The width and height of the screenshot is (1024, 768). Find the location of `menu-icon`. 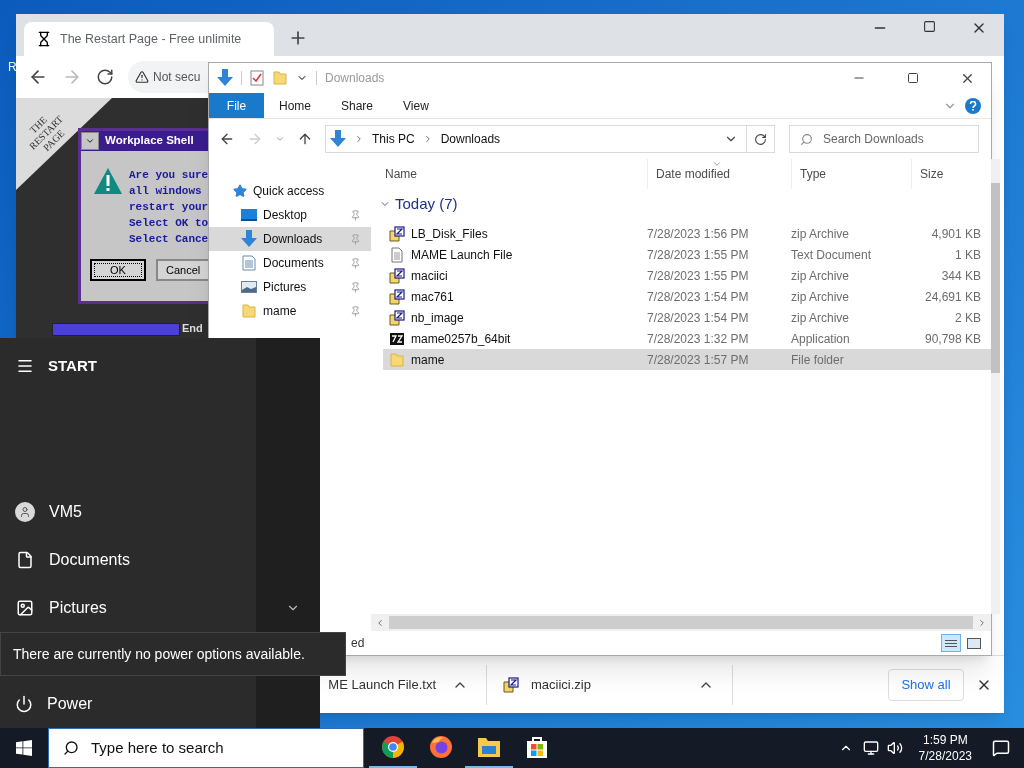

menu-icon is located at coordinates (25, 366).